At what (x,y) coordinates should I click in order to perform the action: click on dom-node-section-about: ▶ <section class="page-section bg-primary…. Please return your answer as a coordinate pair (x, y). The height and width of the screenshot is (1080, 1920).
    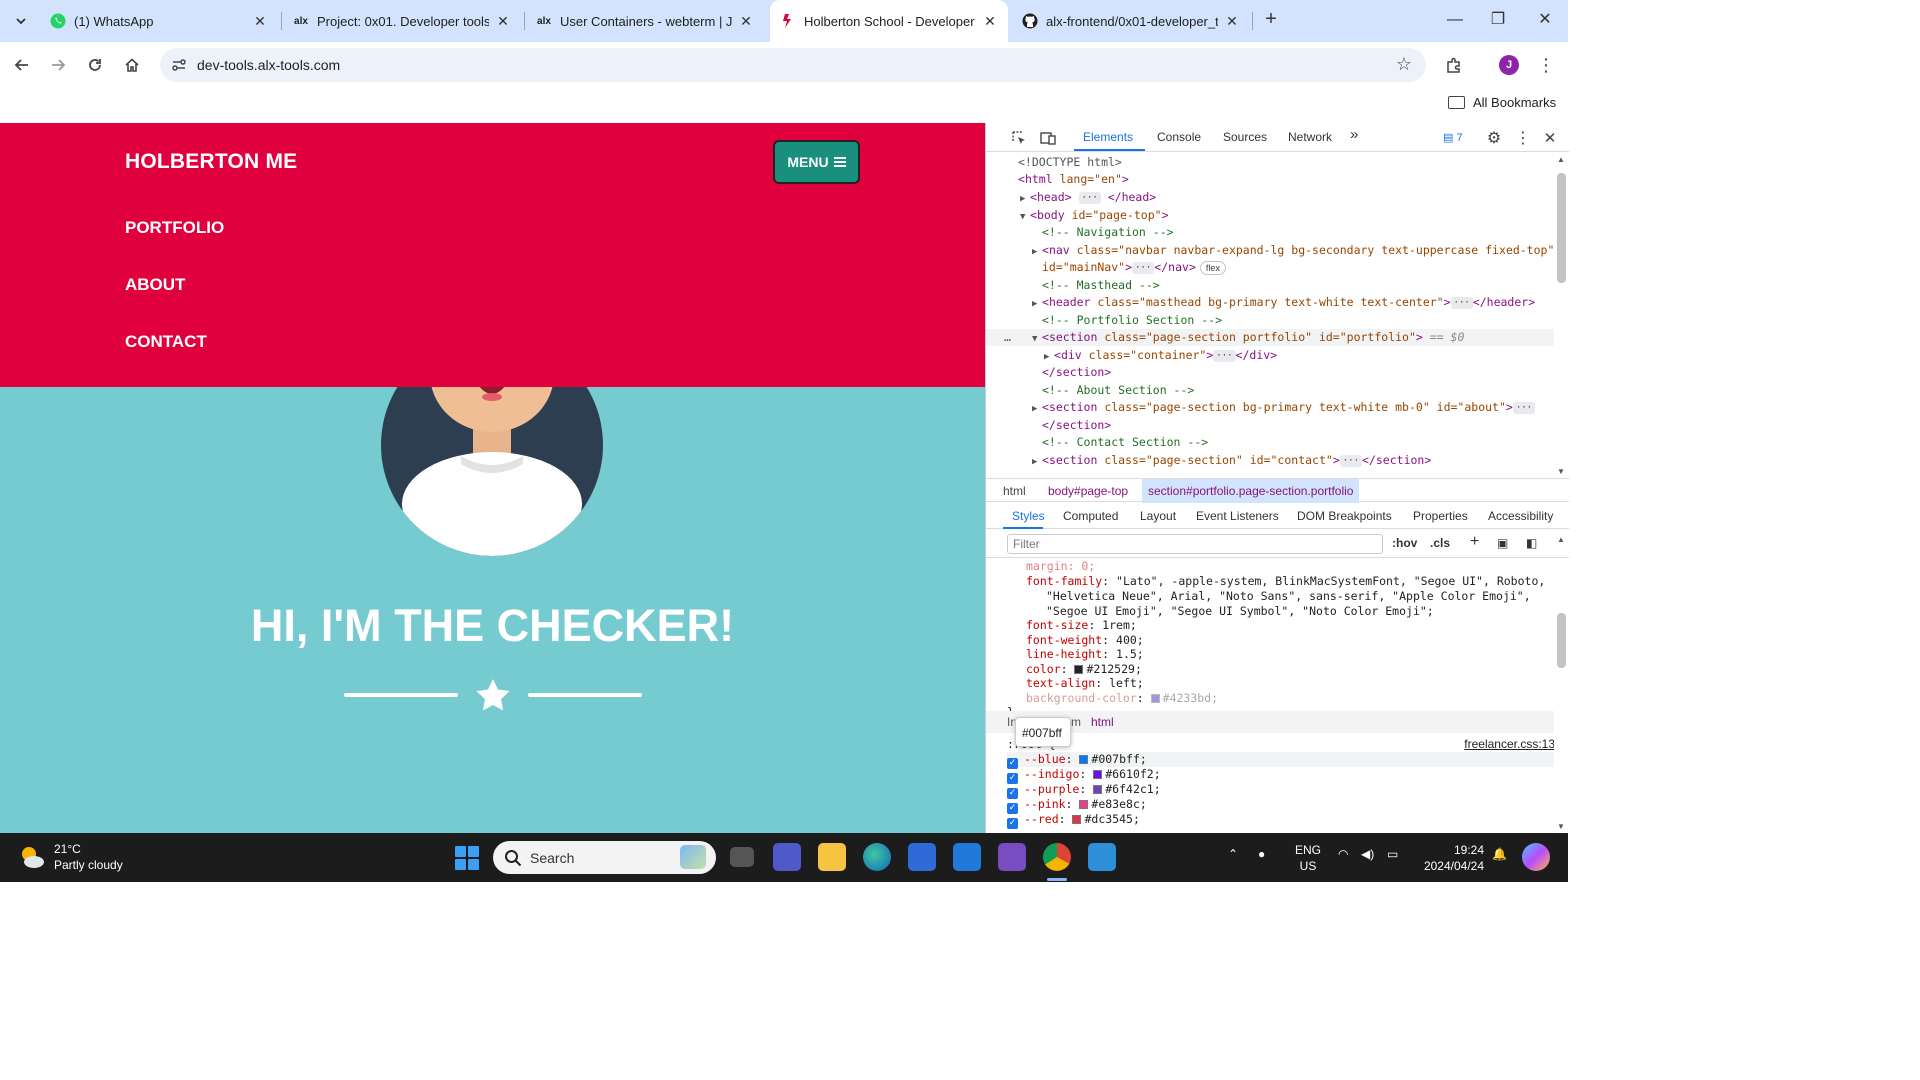
    Looking at the image, I should click on (1293, 407).